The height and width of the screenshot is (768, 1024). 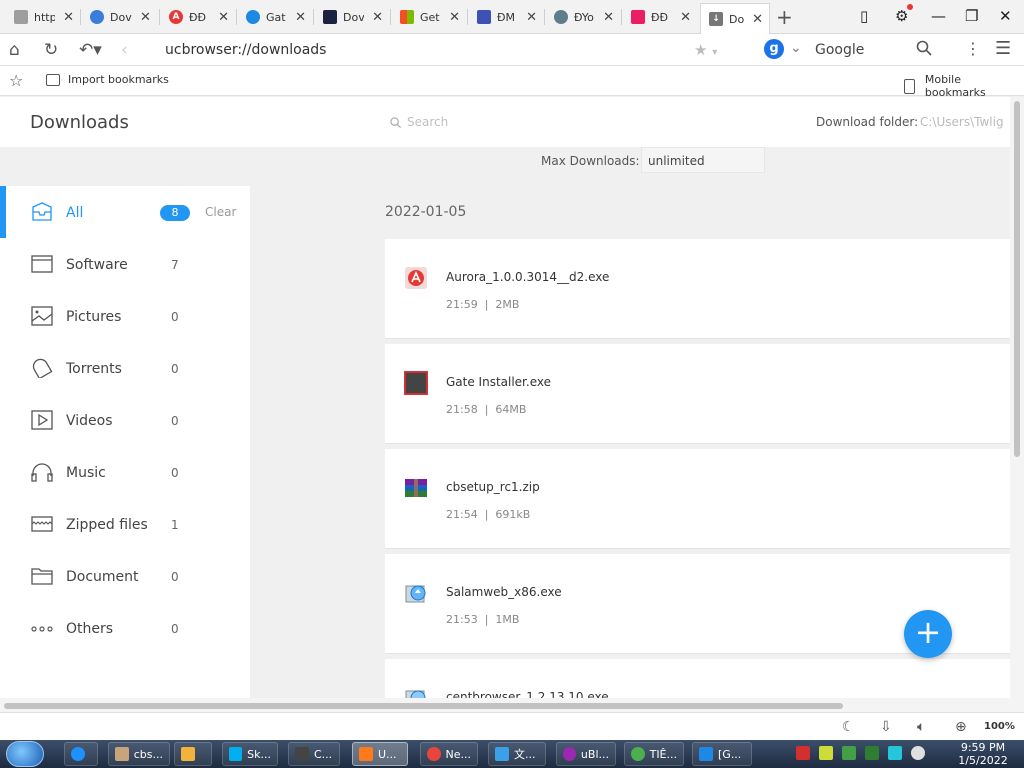 What do you see at coordinates (125, 368) in the screenshot?
I see `category-torrents: Torrents 0` at bounding box center [125, 368].